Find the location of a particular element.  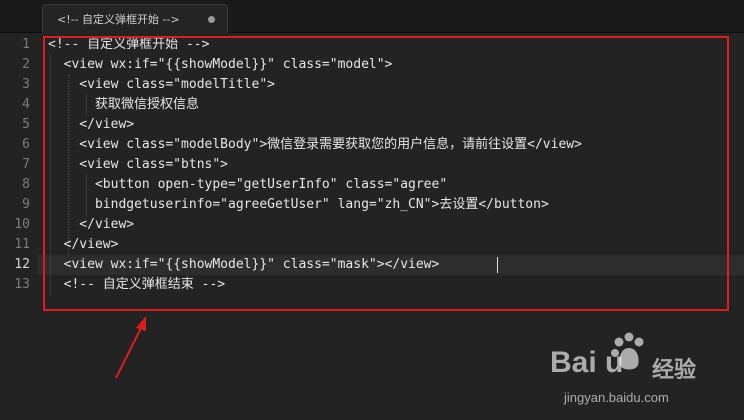

line-number: 6 is located at coordinates (26, 144).